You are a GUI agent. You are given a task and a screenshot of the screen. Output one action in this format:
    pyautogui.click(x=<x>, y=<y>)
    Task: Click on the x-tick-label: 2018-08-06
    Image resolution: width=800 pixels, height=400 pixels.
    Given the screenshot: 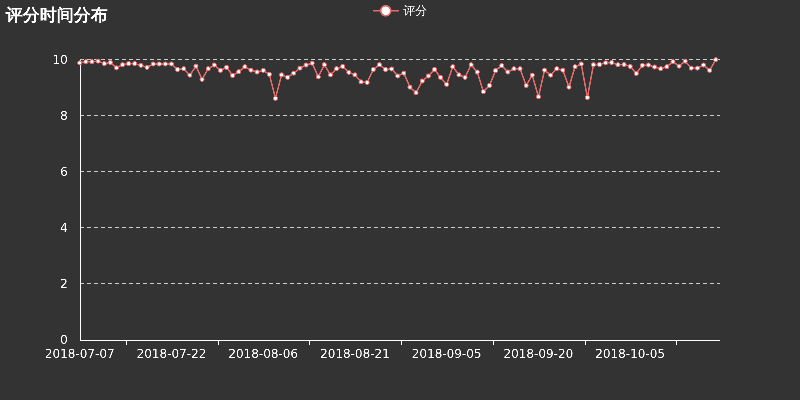 What is the action you would take?
    pyautogui.click(x=263, y=354)
    